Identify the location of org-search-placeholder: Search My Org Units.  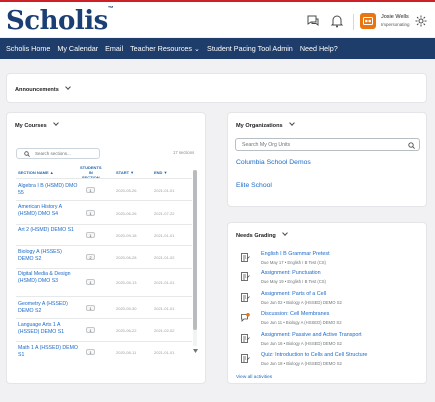
(266, 145).